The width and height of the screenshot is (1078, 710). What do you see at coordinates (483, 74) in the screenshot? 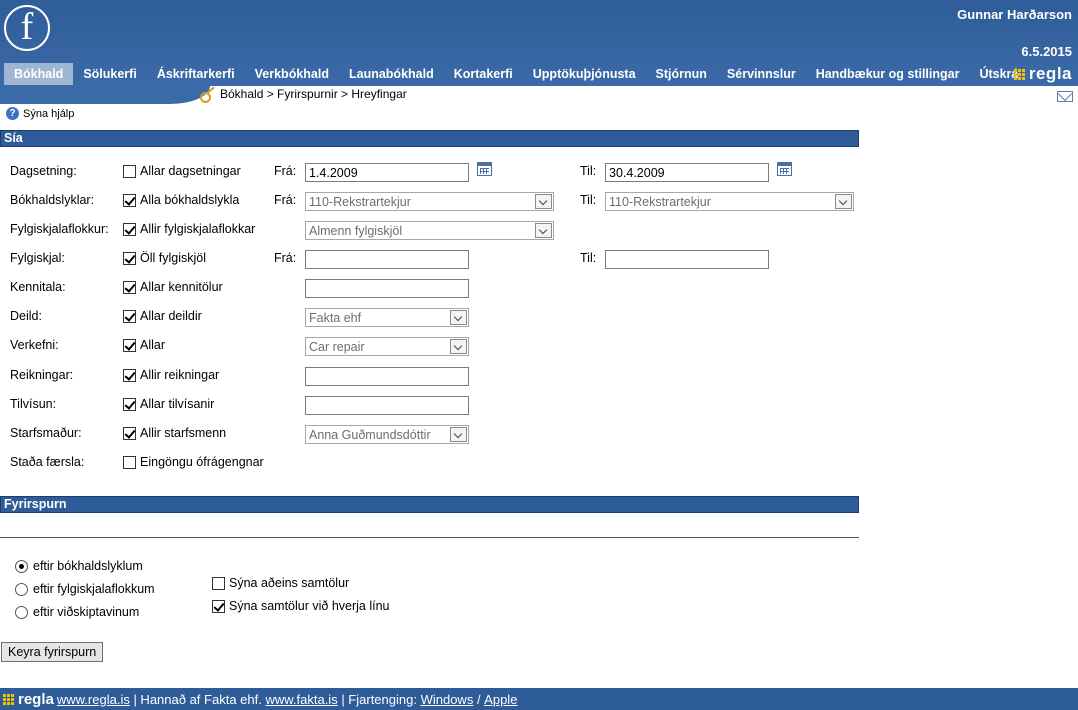
I see `nav-item-kortakerfi: Kortakerfi` at bounding box center [483, 74].